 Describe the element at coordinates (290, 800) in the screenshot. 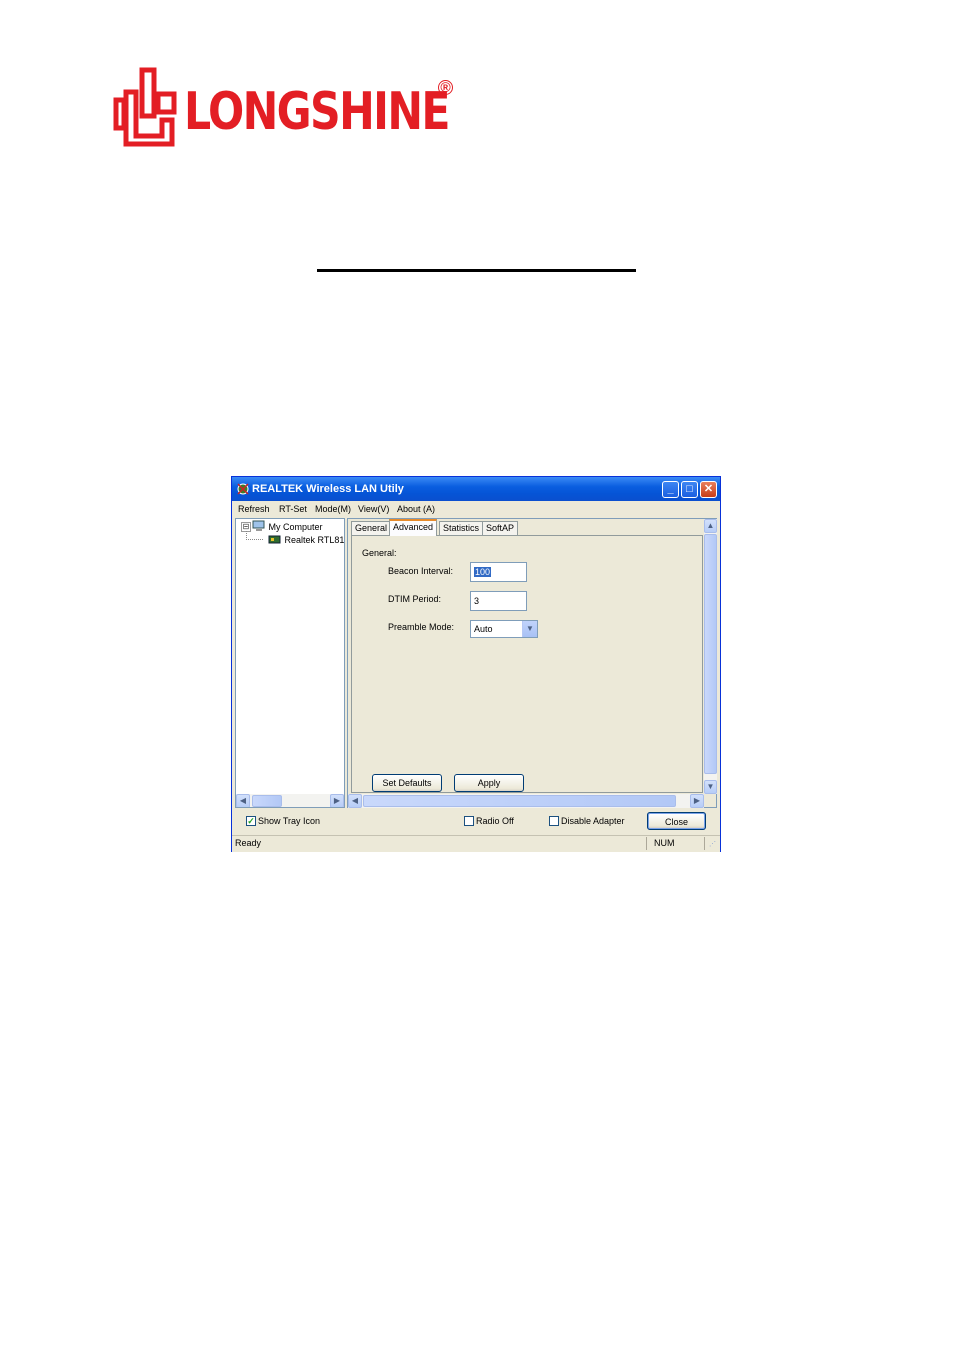

I see `tree-horizontal-scrollbar: ◀ ▶` at that location.